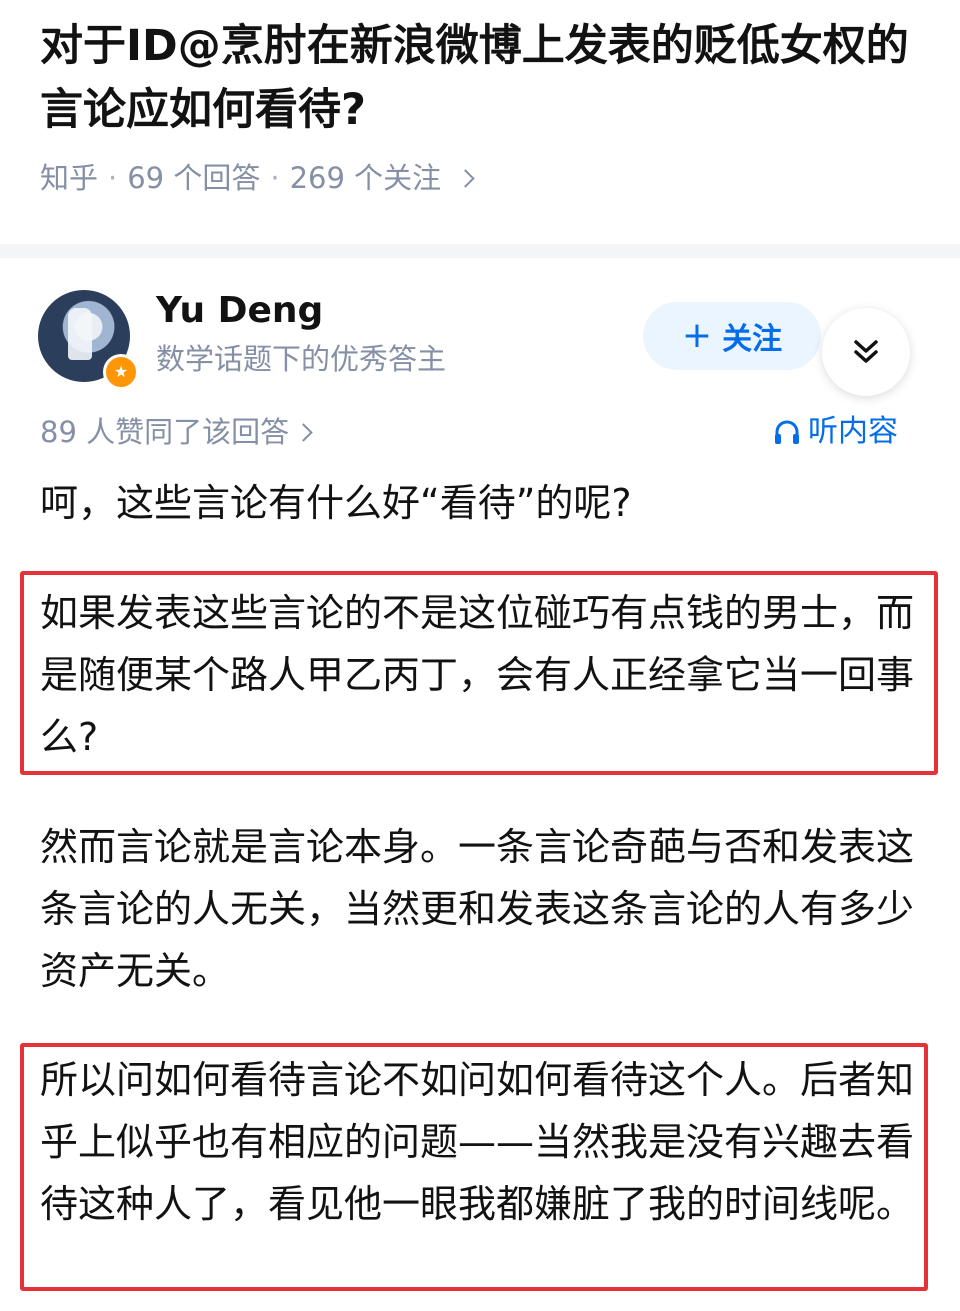 The image size is (960, 1311). What do you see at coordinates (301, 359) in the screenshot?
I see `author-description: 数学话题下的优秀答主` at bounding box center [301, 359].